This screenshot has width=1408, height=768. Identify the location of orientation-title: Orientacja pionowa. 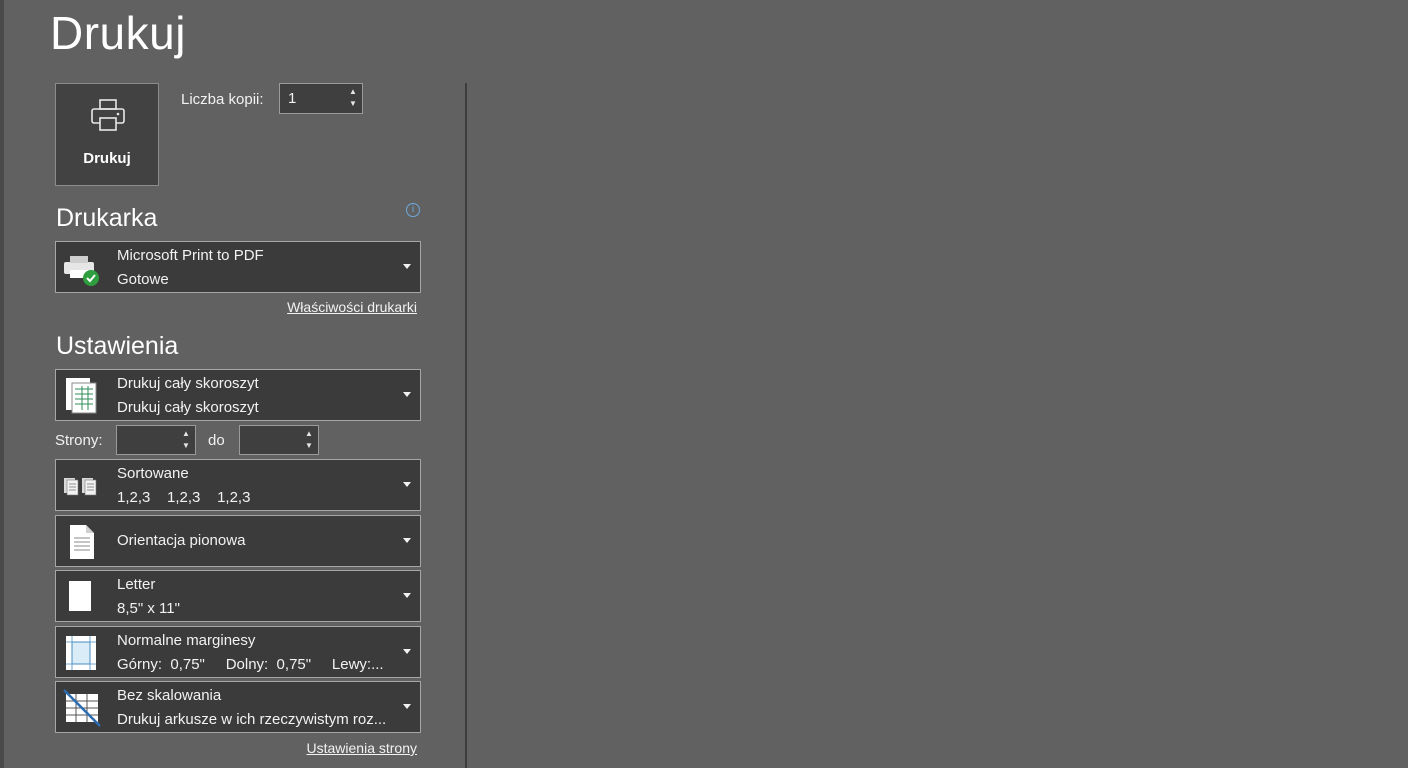
(181, 540).